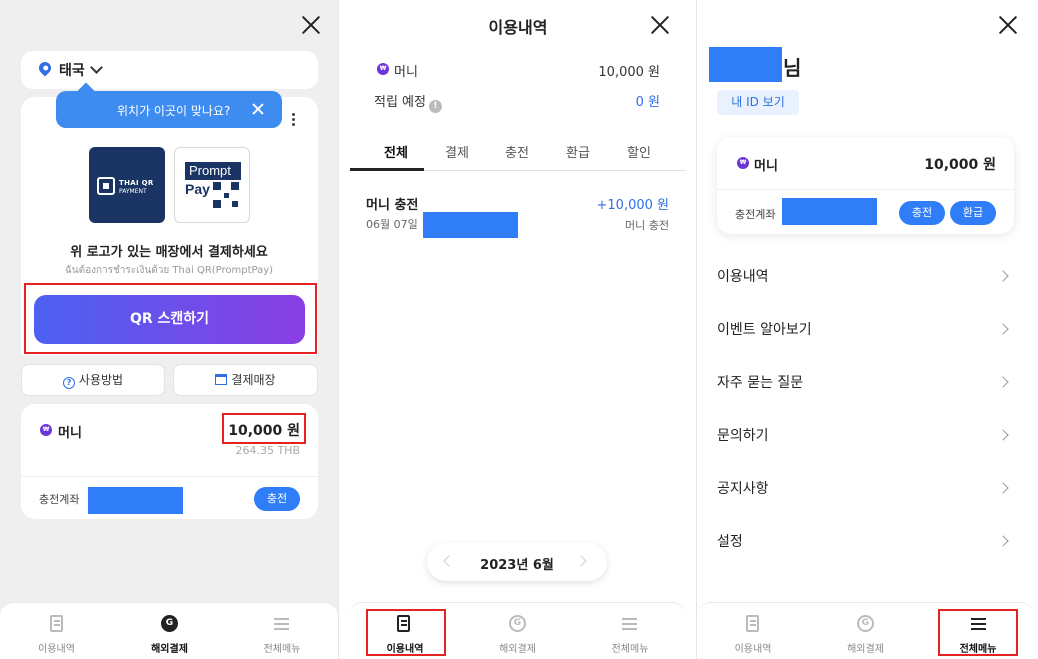  I want to click on store-icon, so click(221, 379).